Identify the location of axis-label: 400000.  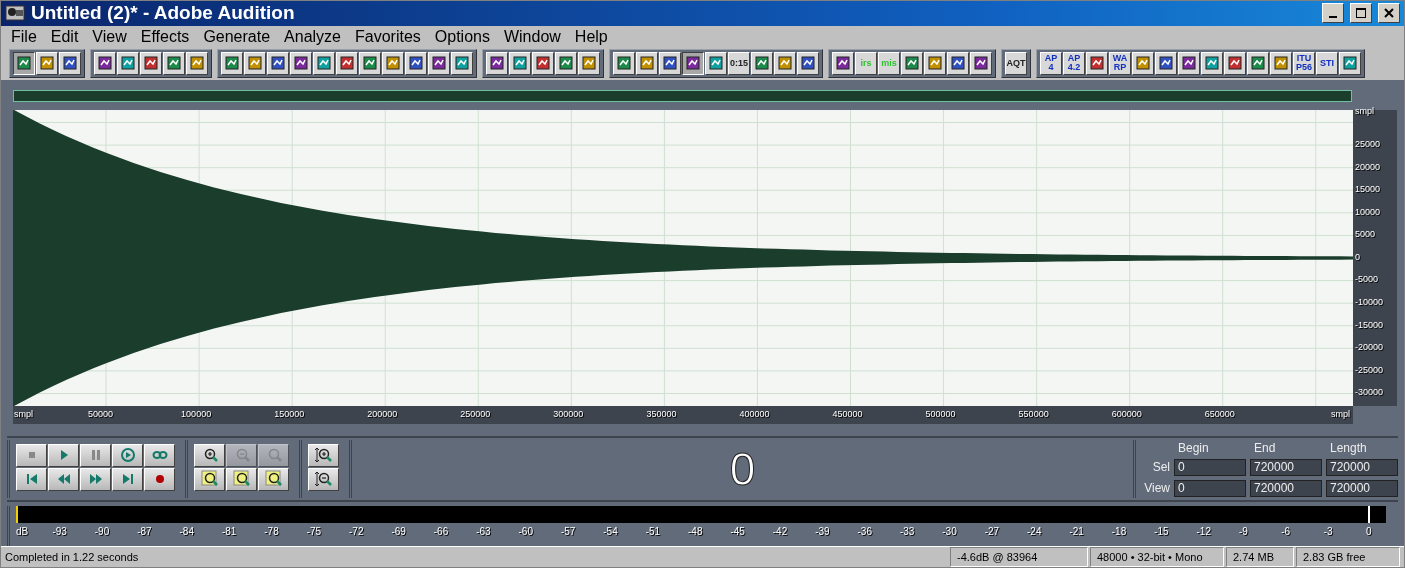
(754, 413).